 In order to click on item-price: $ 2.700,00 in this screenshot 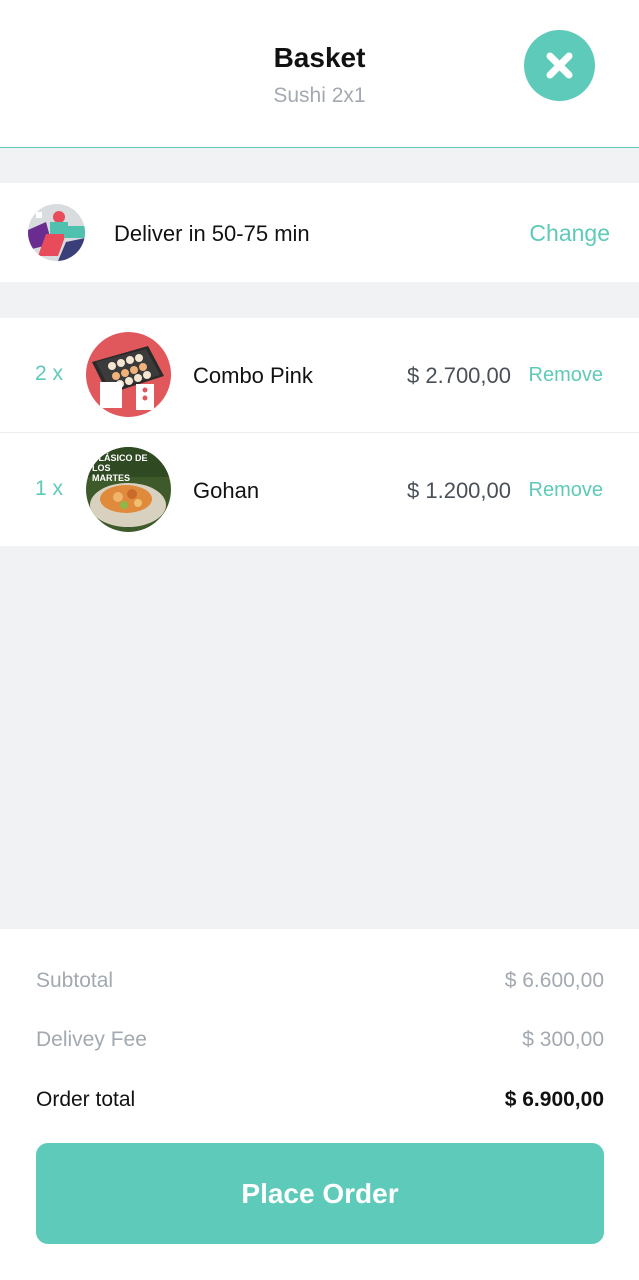, I will do `click(459, 375)`.